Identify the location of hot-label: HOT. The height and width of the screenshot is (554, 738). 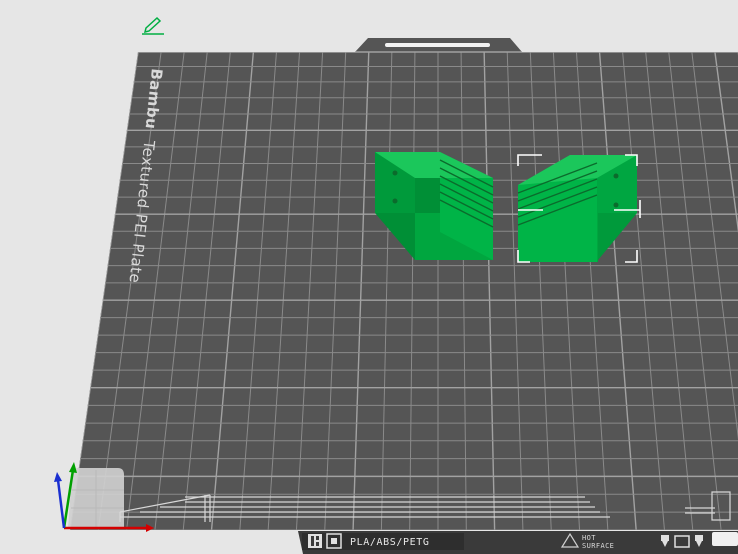
(589, 538).